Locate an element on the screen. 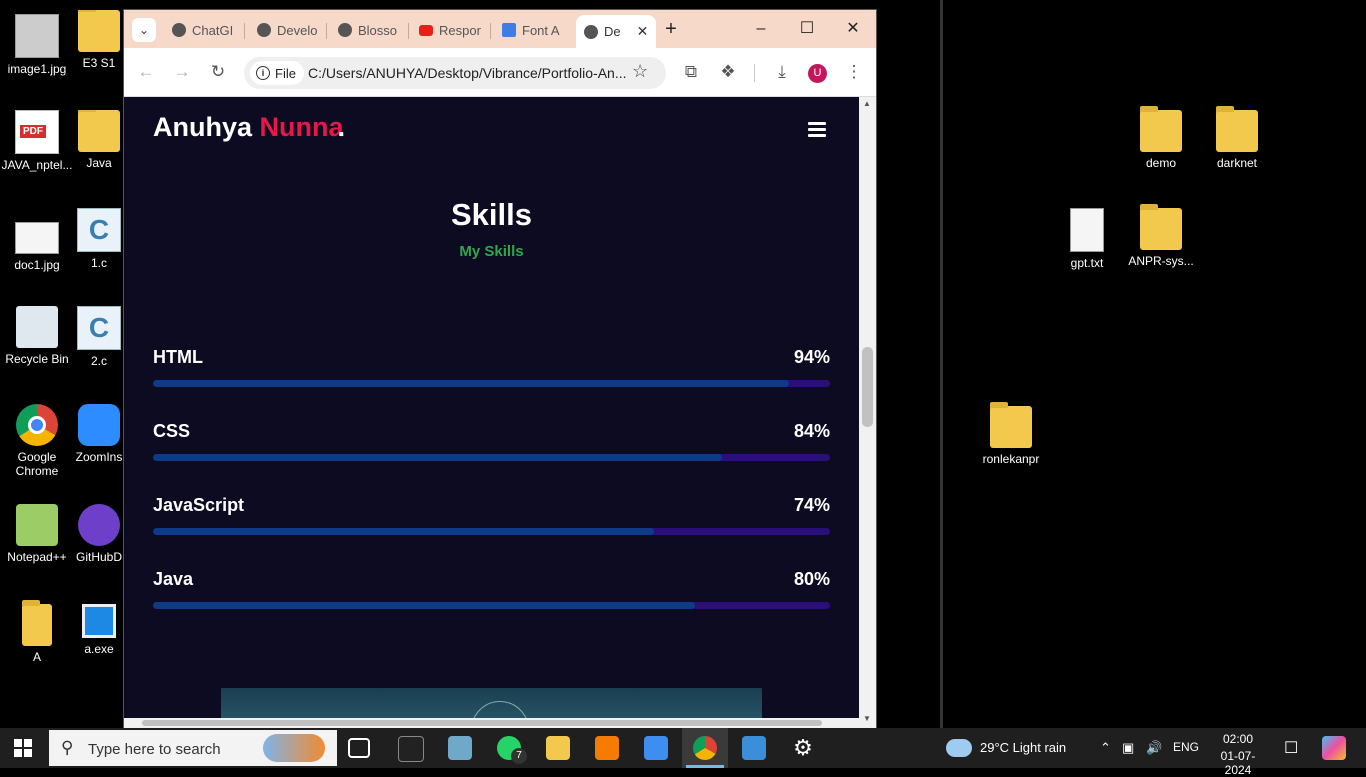 The height and width of the screenshot is (777, 1366). site-info-label: File is located at coordinates (285, 73).